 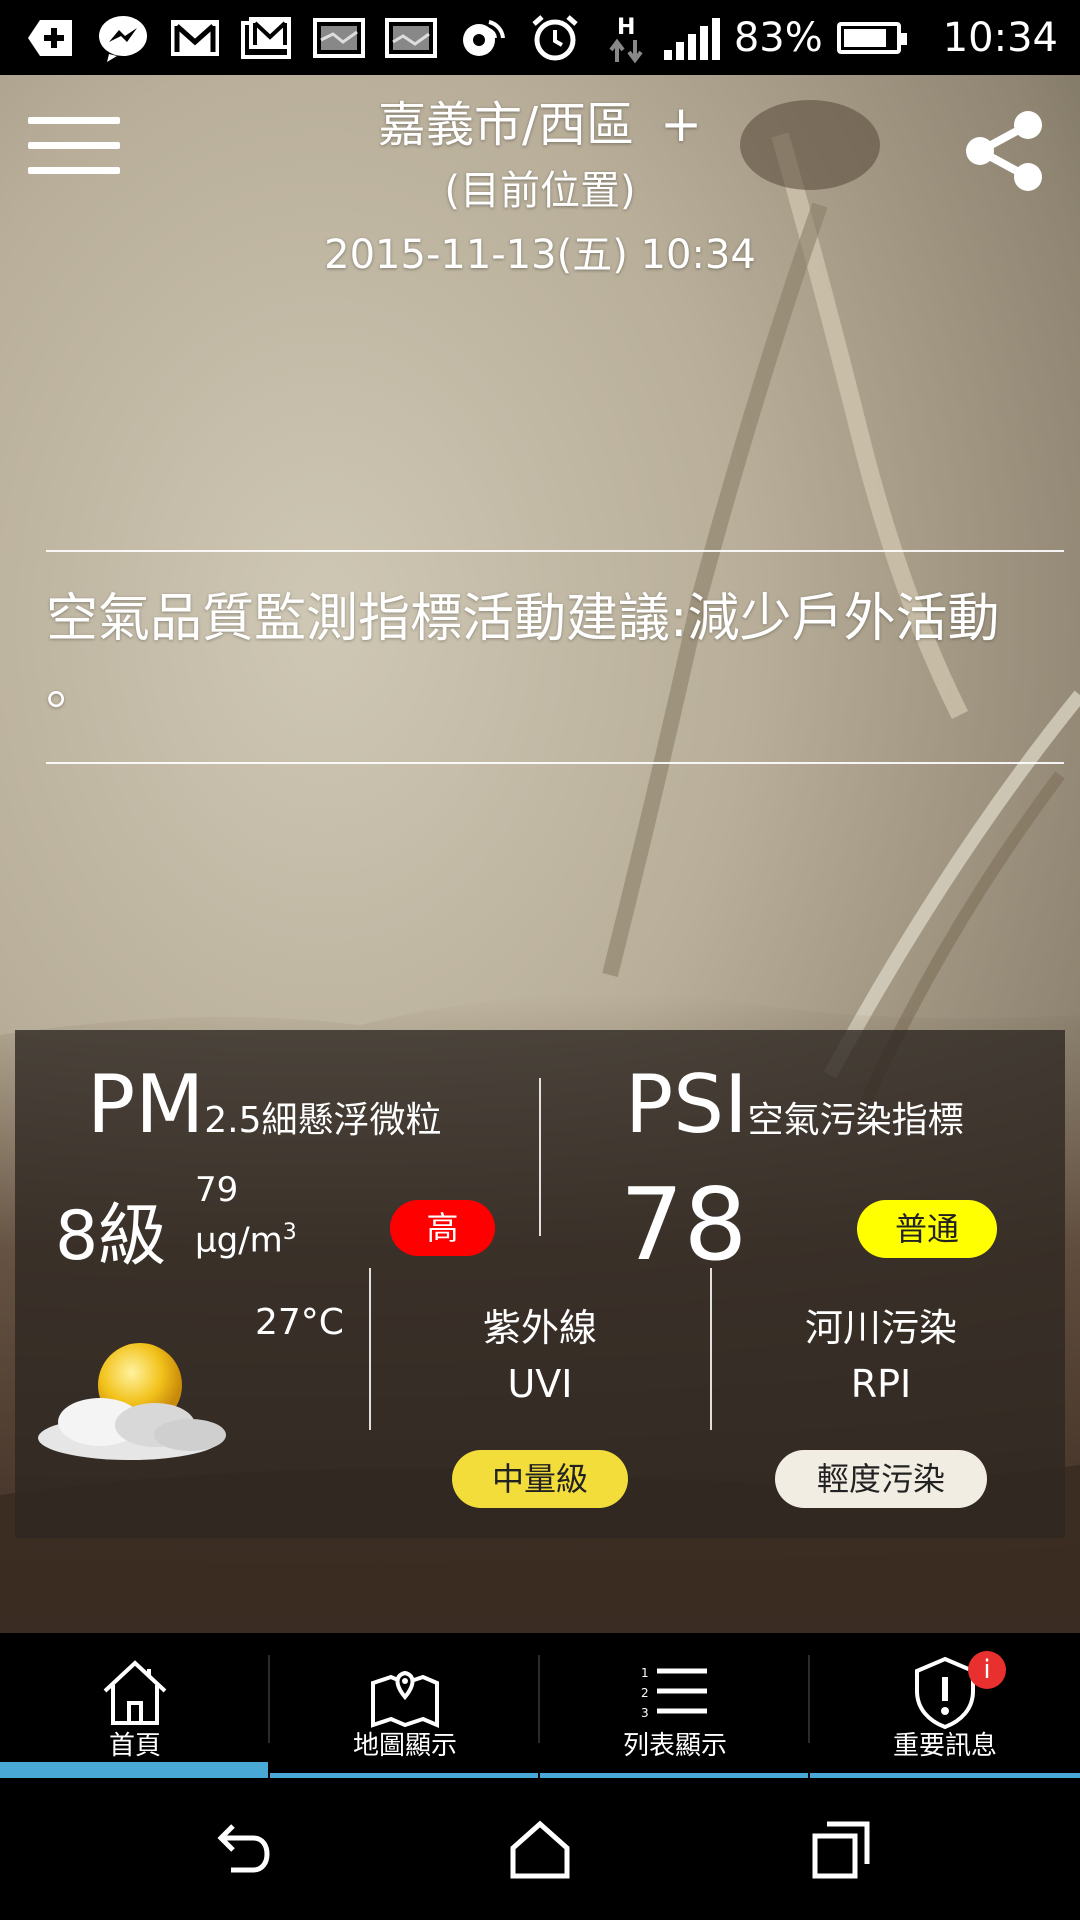 What do you see at coordinates (645, 1693) in the screenshot?
I see `svg-text: 2` at bounding box center [645, 1693].